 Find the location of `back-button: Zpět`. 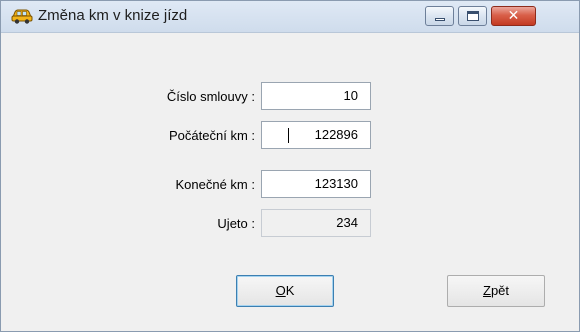

back-button: Zpět is located at coordinates (496, 291).